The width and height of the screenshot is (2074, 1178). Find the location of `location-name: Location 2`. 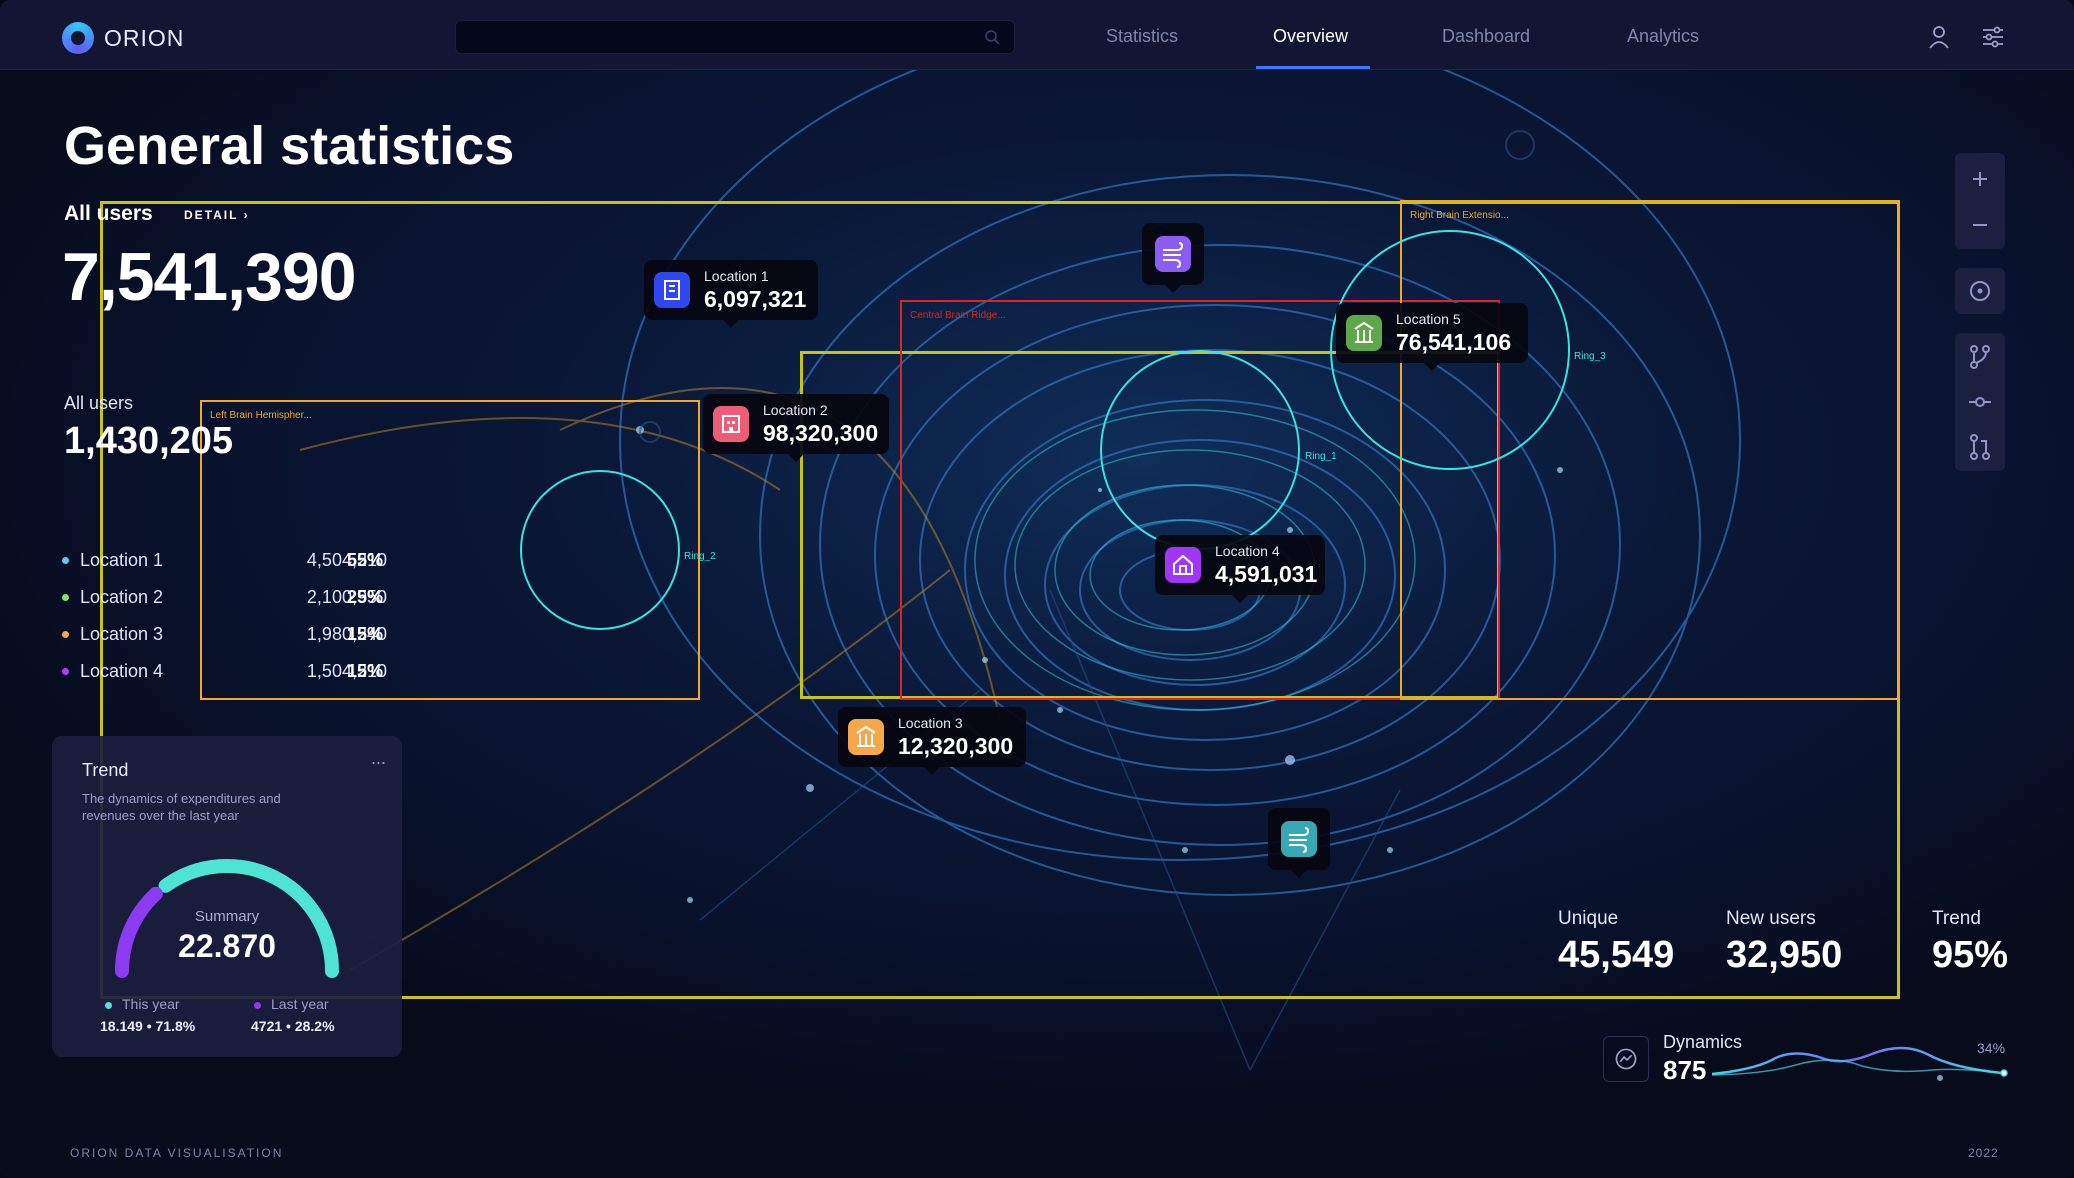

location-name: Location 2 is located at coordinates (122, 597).